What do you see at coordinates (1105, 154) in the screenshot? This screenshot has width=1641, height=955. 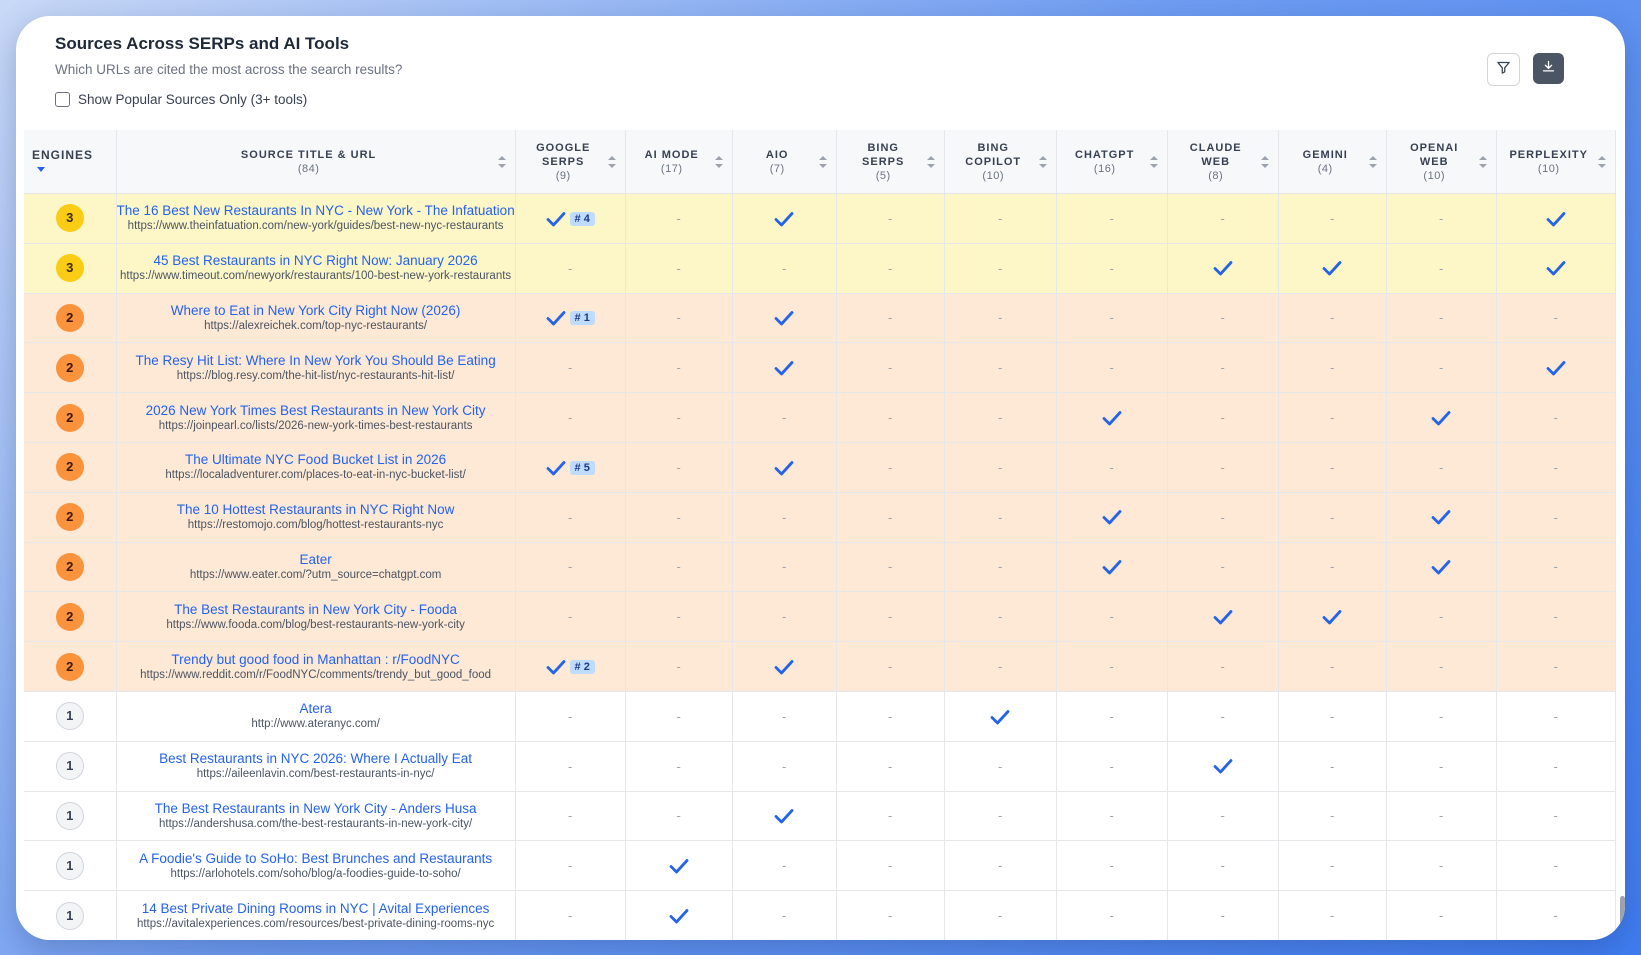 I see `column-label: CHATGPT` at bounding box center [1105, 154].